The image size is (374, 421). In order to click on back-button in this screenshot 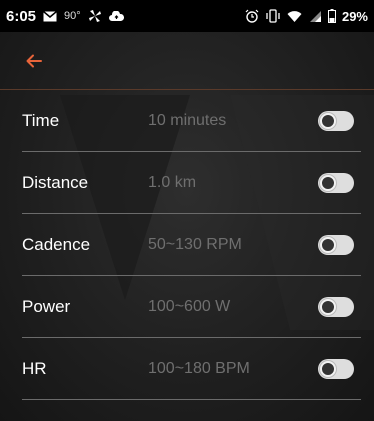, I will do `click(39, 61)`.